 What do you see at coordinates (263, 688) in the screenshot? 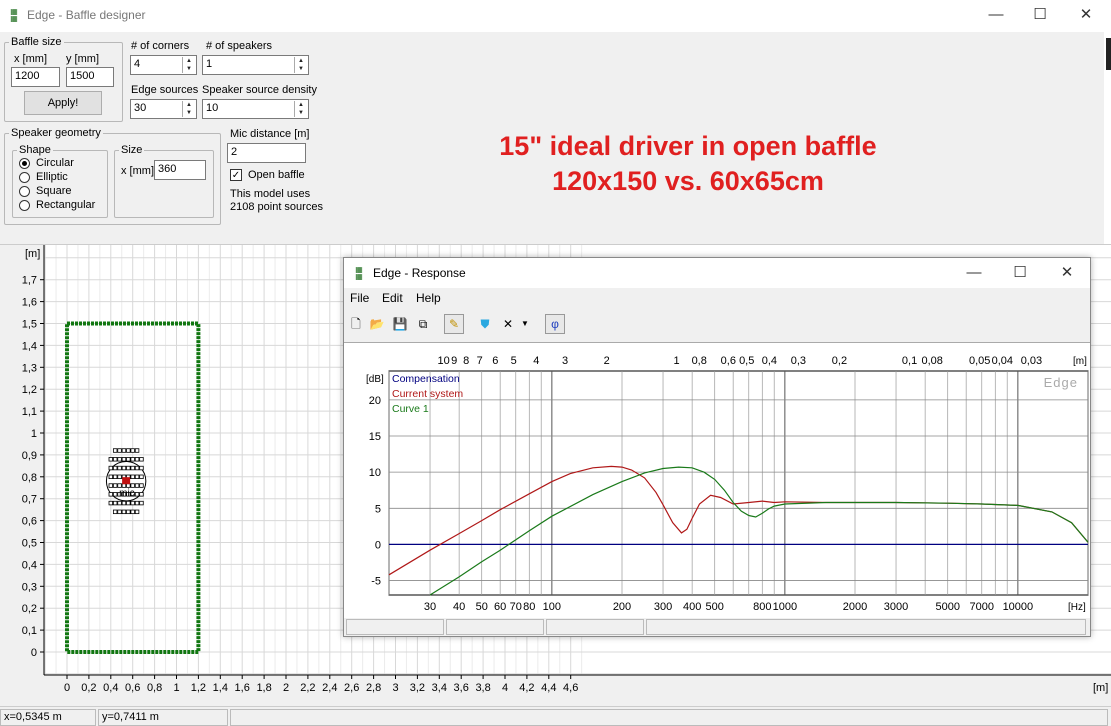
I see `plot-x-tick-label: 1,8` at bounding box center [263, 688].